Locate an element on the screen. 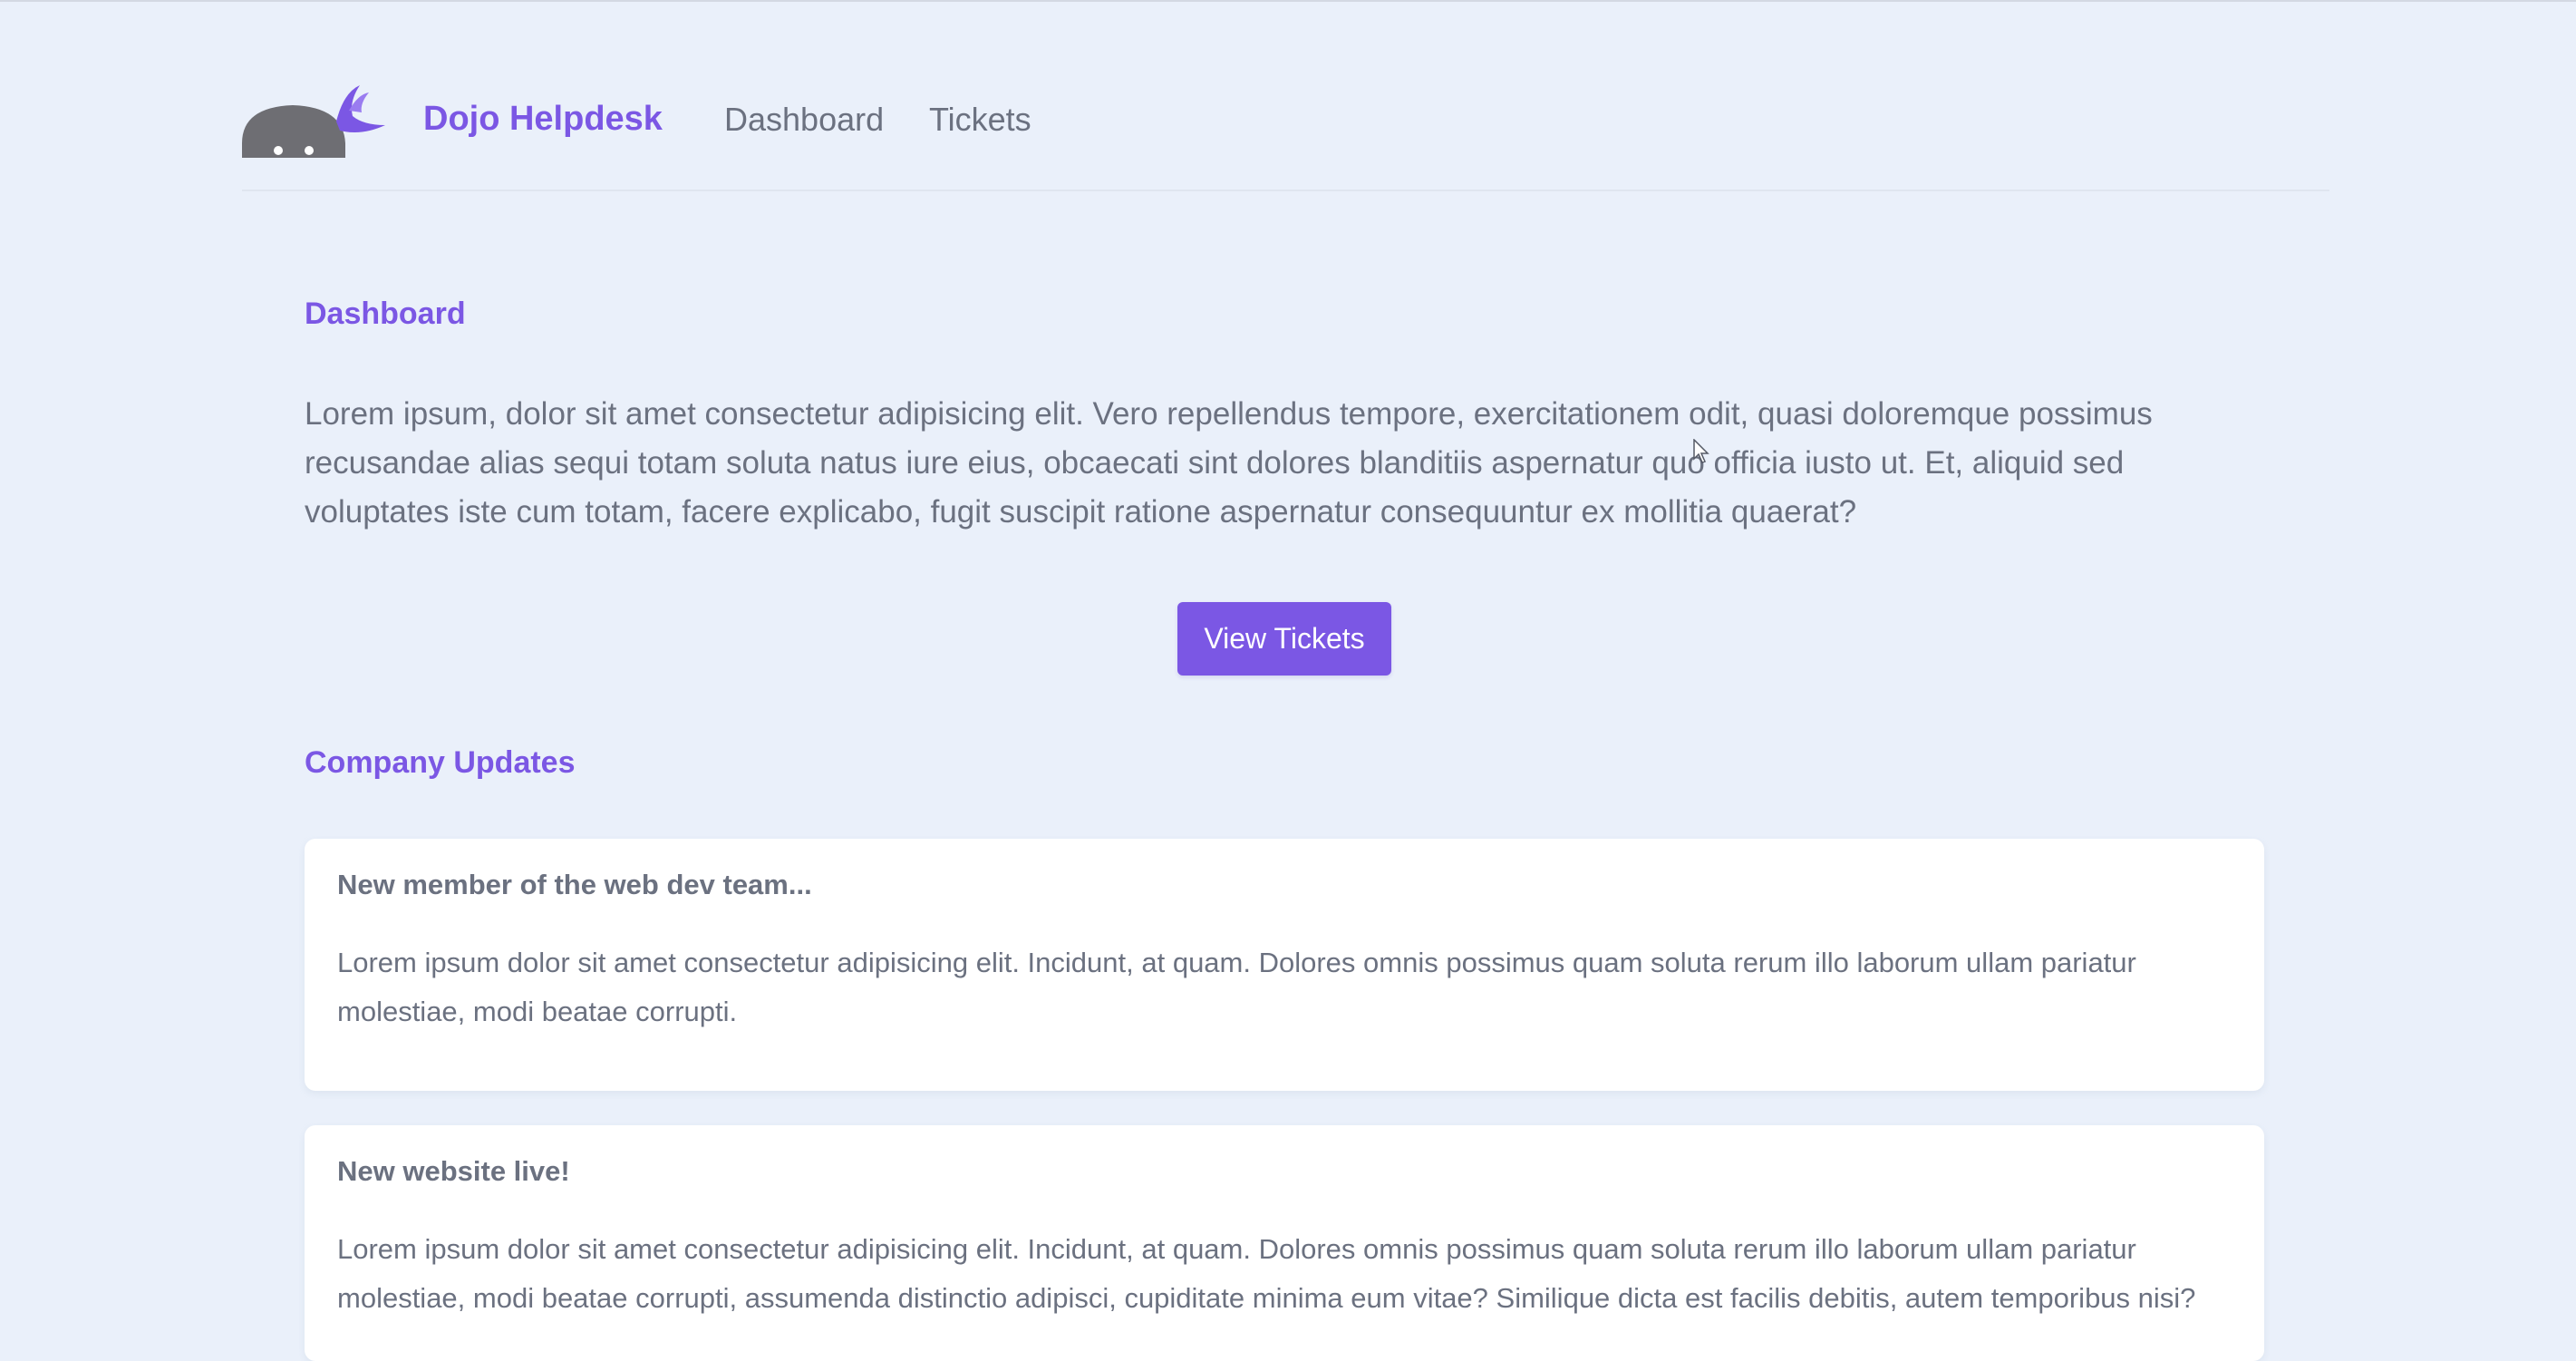 Image resolution: width=2576 pixels, height=1361 pixels. nav-dashboard-link: Dashboard is located at coordinates (804, 120).